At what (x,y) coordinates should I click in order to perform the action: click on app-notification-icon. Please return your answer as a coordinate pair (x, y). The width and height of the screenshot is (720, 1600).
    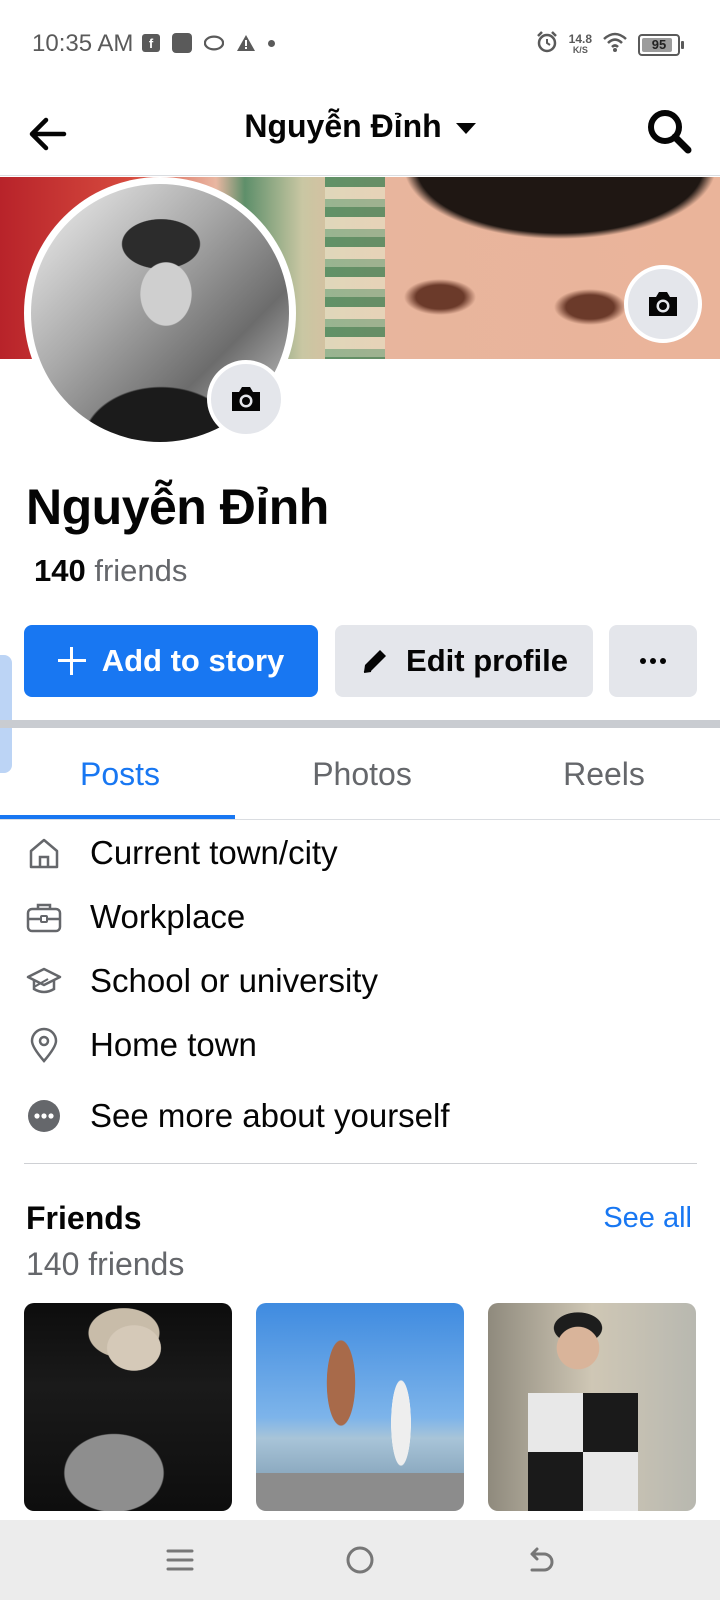
    Looking at the image, I should click on (182, 43).